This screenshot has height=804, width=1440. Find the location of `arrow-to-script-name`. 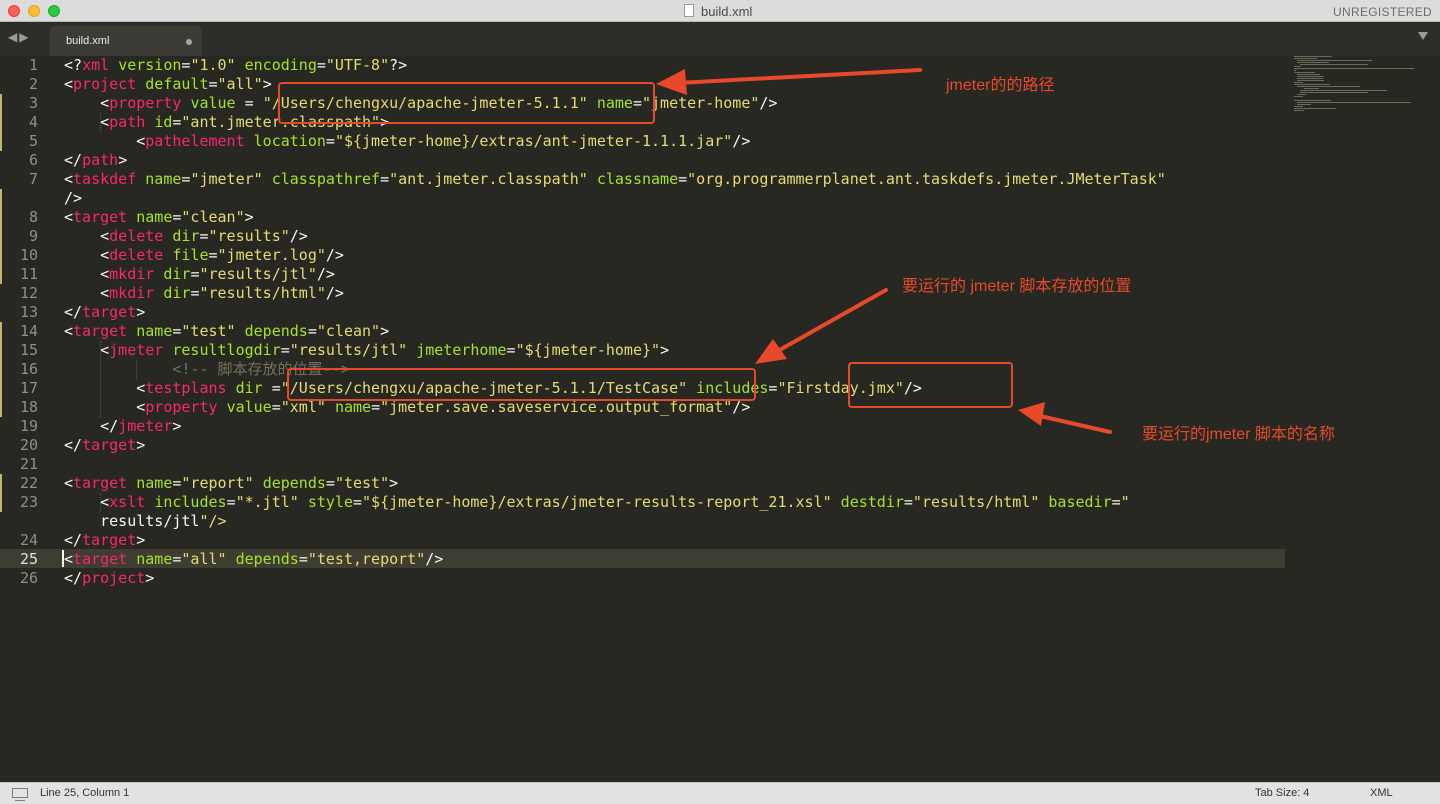

arrow-to-script-name is located at coordinates (1065, 418).